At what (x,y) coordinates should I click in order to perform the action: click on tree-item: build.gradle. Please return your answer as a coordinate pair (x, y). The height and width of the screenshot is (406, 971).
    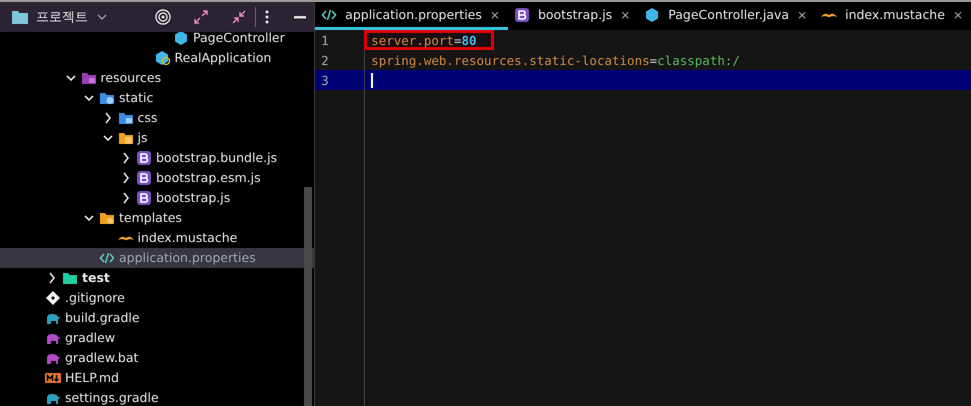
    Looking at the image, I should click on (157, 318).